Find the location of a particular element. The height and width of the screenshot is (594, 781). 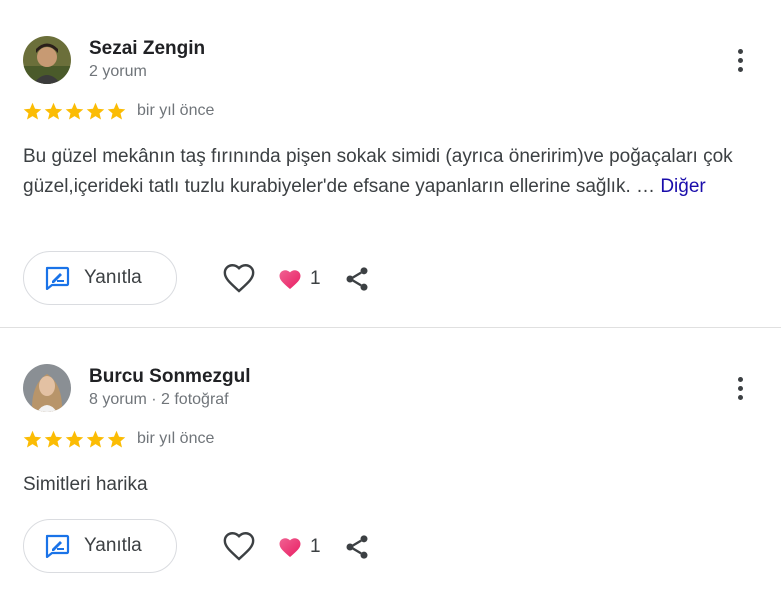

more-link: Diğer is located at coordinates (682, 186).